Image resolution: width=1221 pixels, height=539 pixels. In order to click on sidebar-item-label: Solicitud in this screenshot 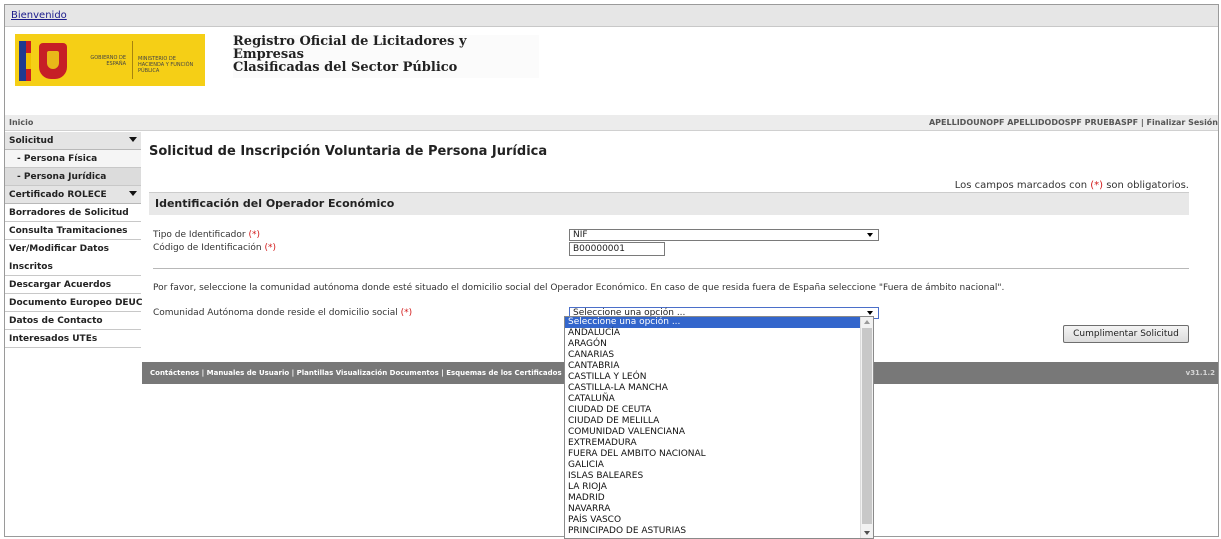, I will do `click(31, 141)`.